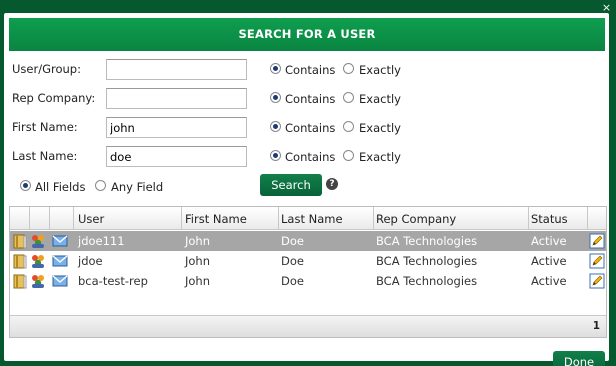 The height and width of the screenshot is (366, 616). Describe the element at coordinates (348, 68) in the screenshot. I see `user-group-exactly-radio` at that location.